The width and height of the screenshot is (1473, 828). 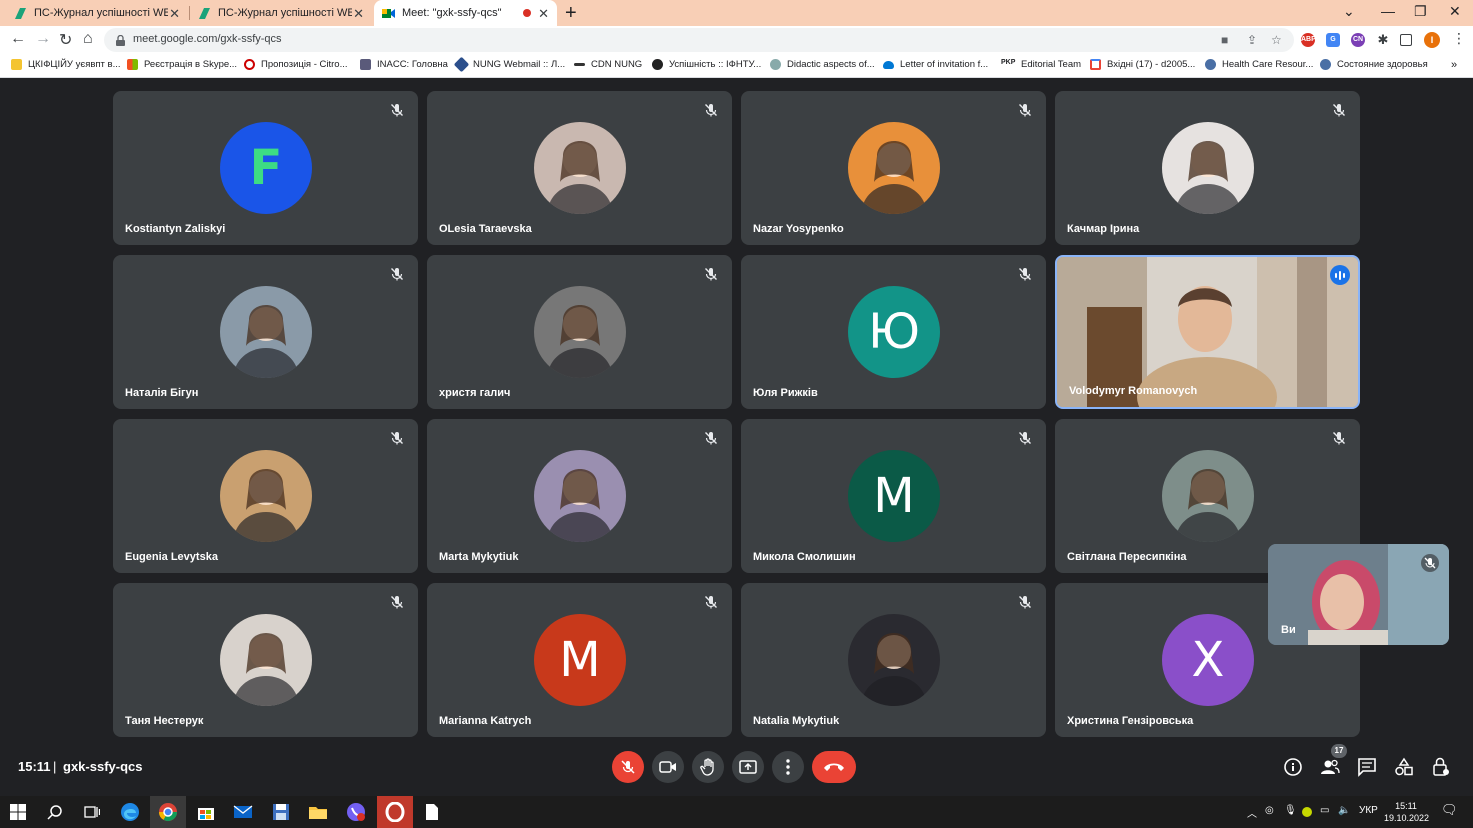 I want to click on camera-in-use-icon: ■, so click(x=1224, y=40).